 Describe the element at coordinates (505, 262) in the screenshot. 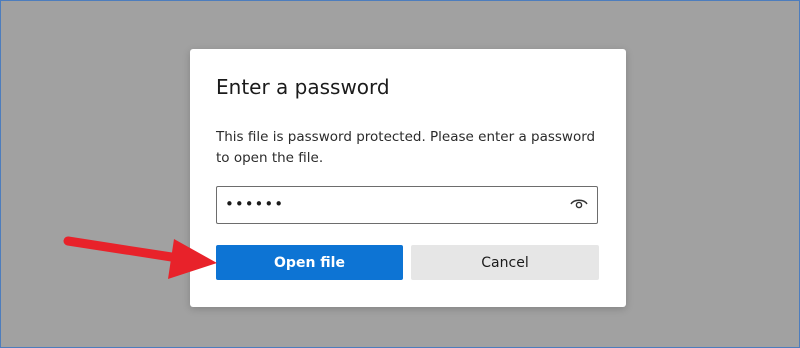

I see `cancel-button: Cancel` at that location.